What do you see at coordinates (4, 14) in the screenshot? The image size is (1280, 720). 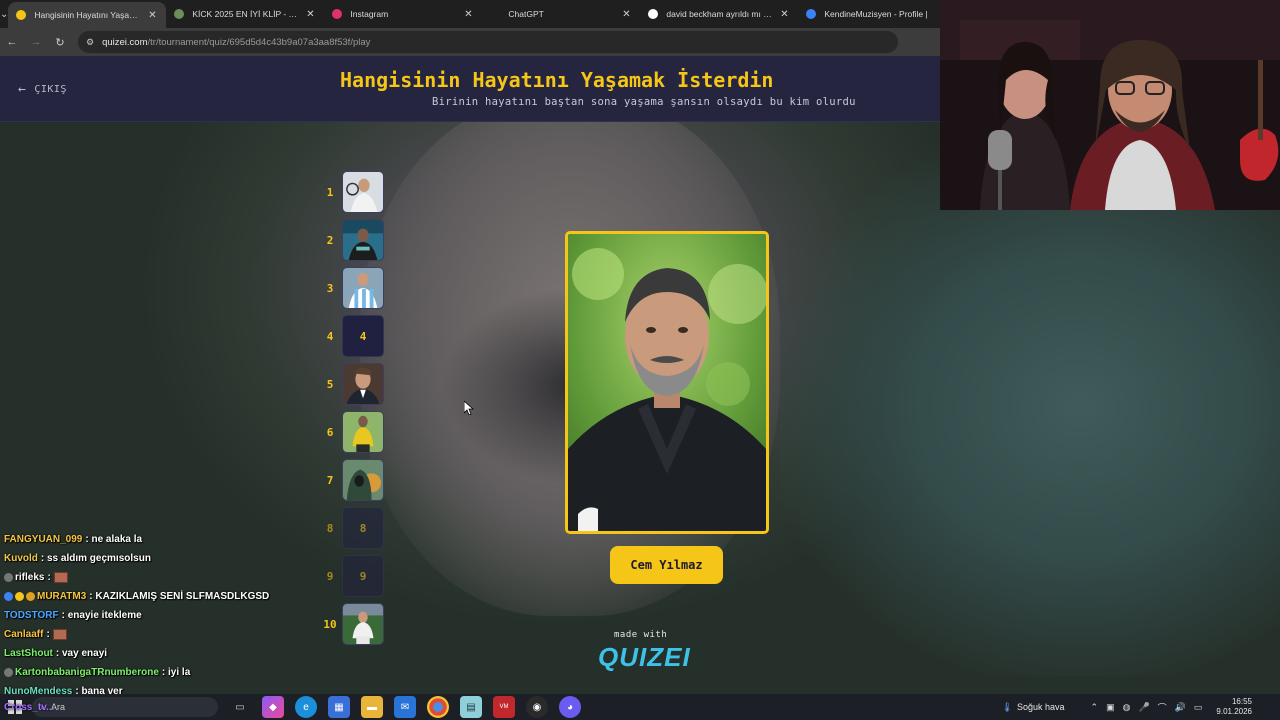 I see `tab-search-icon: ⌄` at bounding box center [4, 14].